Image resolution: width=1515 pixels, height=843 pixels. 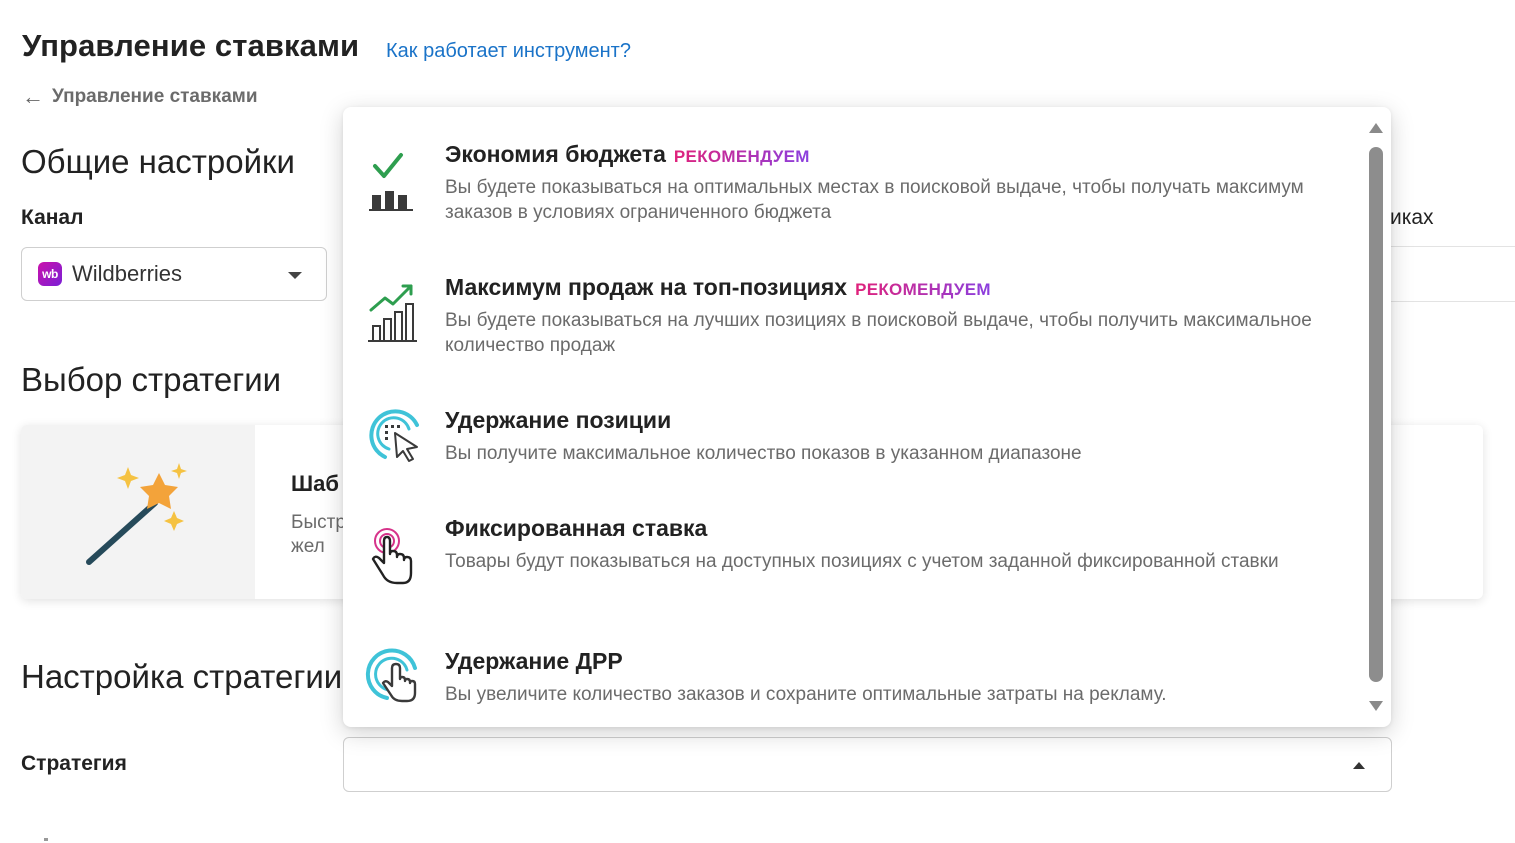 What do you see at coordinates (1359, 765) in the screenshot?
I see `chevron-up-icon` at bounding box center [1359, 765].